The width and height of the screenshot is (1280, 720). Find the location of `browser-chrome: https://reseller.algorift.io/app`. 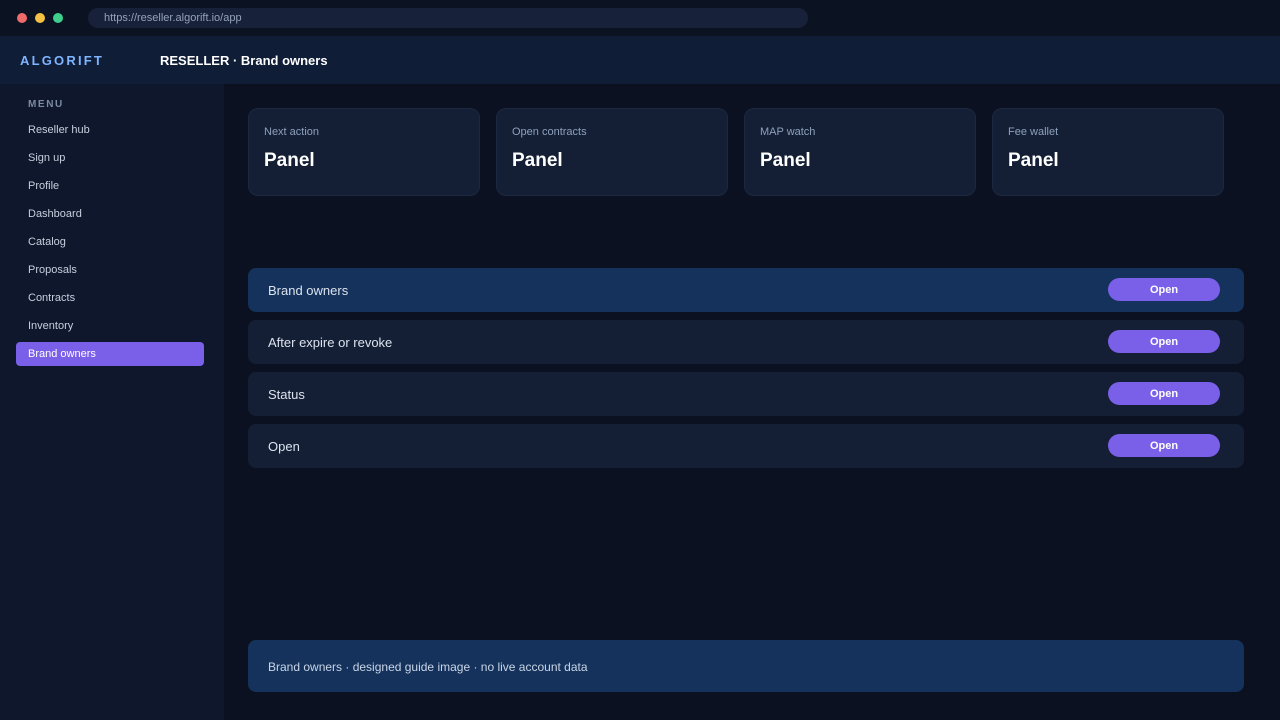

browser-chrome: https://reseller.algorift.io/app is located at coordinates (640, 18).